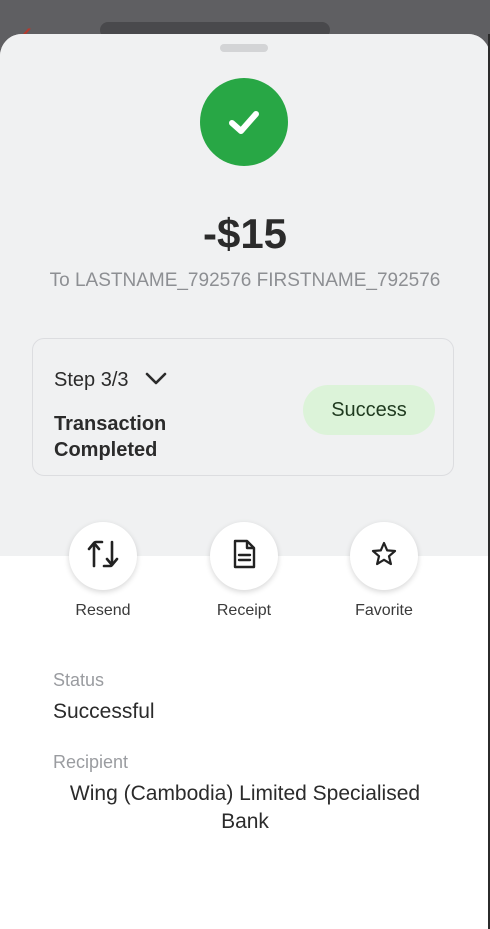 The height and width of the screenshot is (929, 490). What do you see at coordinates (244, 48) in the screenshot?
I see `drag-handle` at bounding box center [244, 48].